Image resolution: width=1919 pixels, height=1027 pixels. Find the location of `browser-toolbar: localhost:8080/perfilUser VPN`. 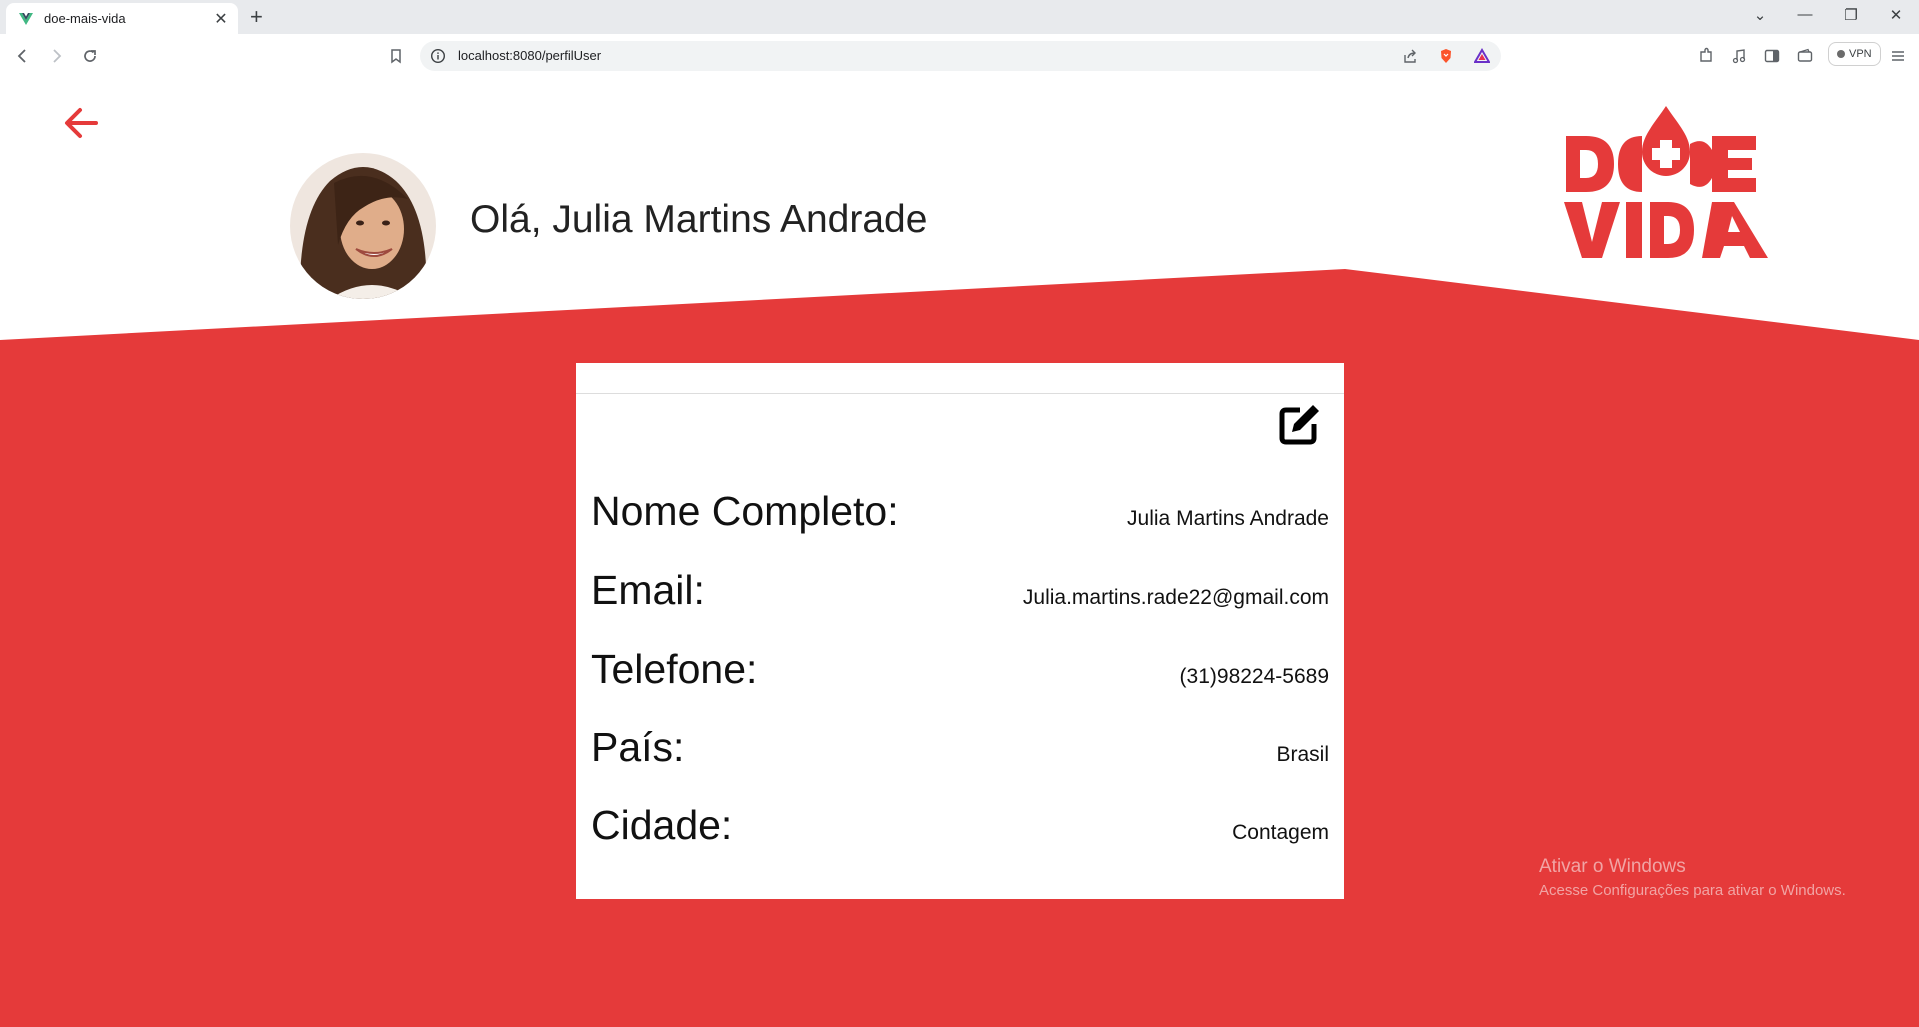

browser-toolbar: localhost:8080/perfilUser VPN is located at coordinates (959, 56).